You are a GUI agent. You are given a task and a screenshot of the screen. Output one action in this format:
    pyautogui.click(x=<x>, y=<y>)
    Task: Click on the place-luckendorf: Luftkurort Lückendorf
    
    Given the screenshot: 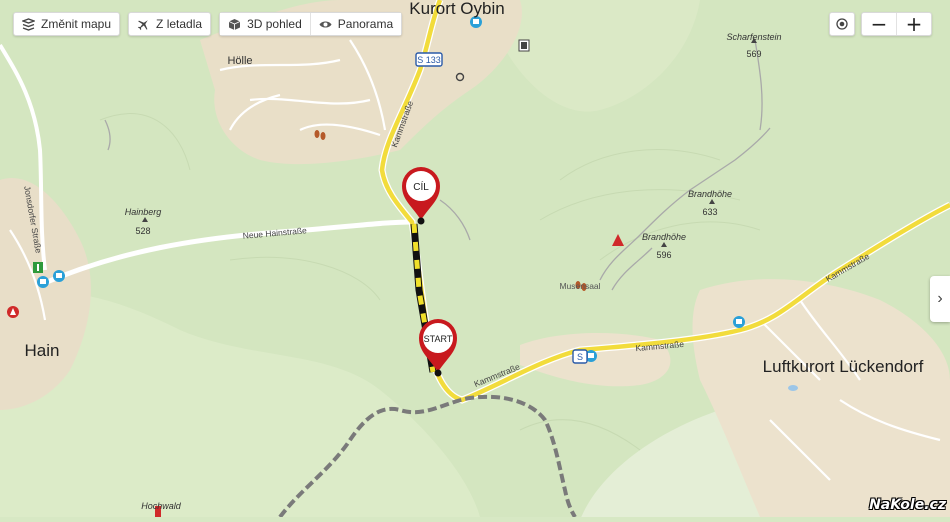 What is the action you would take?
    pyautogui.click(x=843, y=366)
    